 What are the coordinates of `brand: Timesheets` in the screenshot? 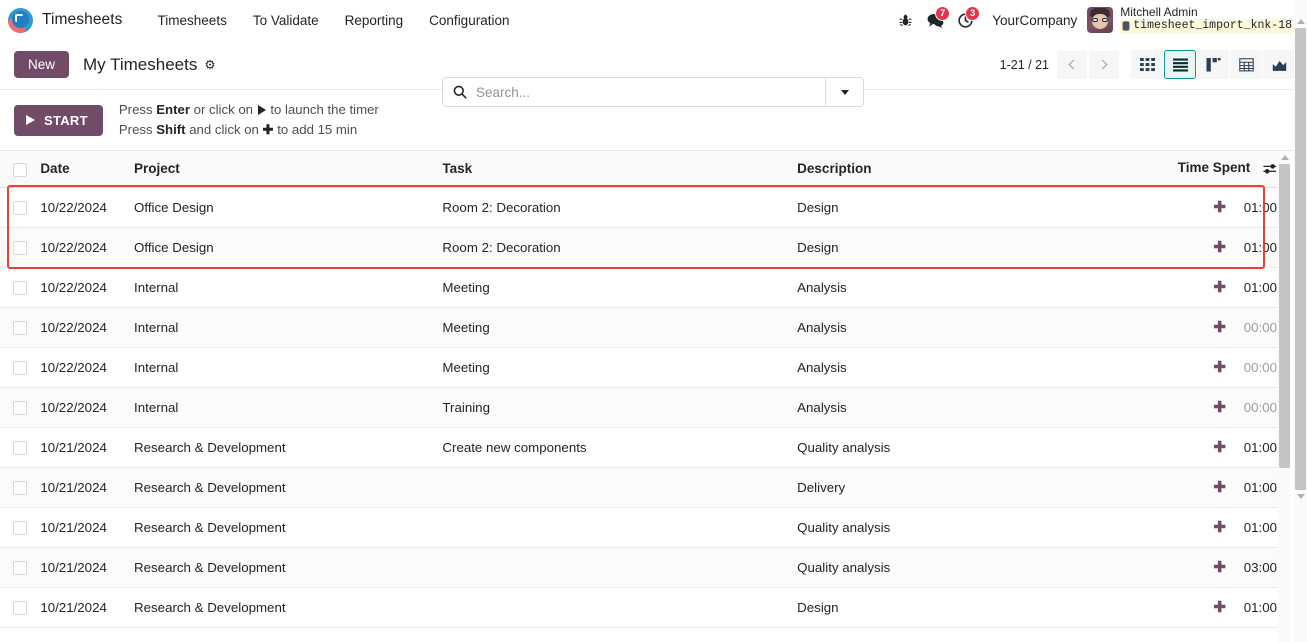 It's located at (65, 20).